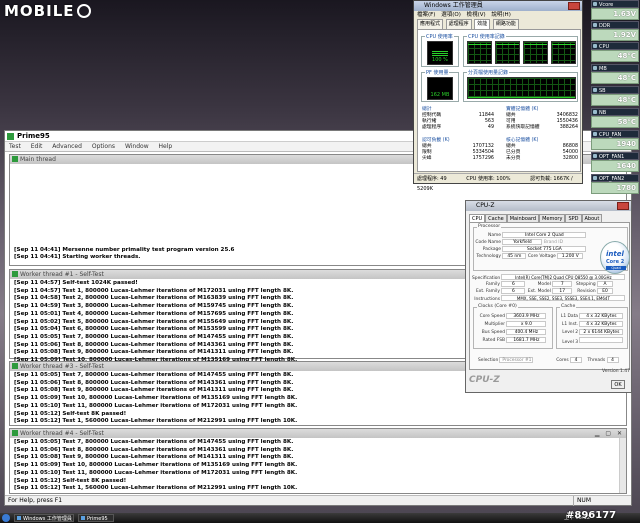 The width and height of the screenshot is (640, 523). I want to click on field-value: Socket 775 LGA, so click(544, 249).